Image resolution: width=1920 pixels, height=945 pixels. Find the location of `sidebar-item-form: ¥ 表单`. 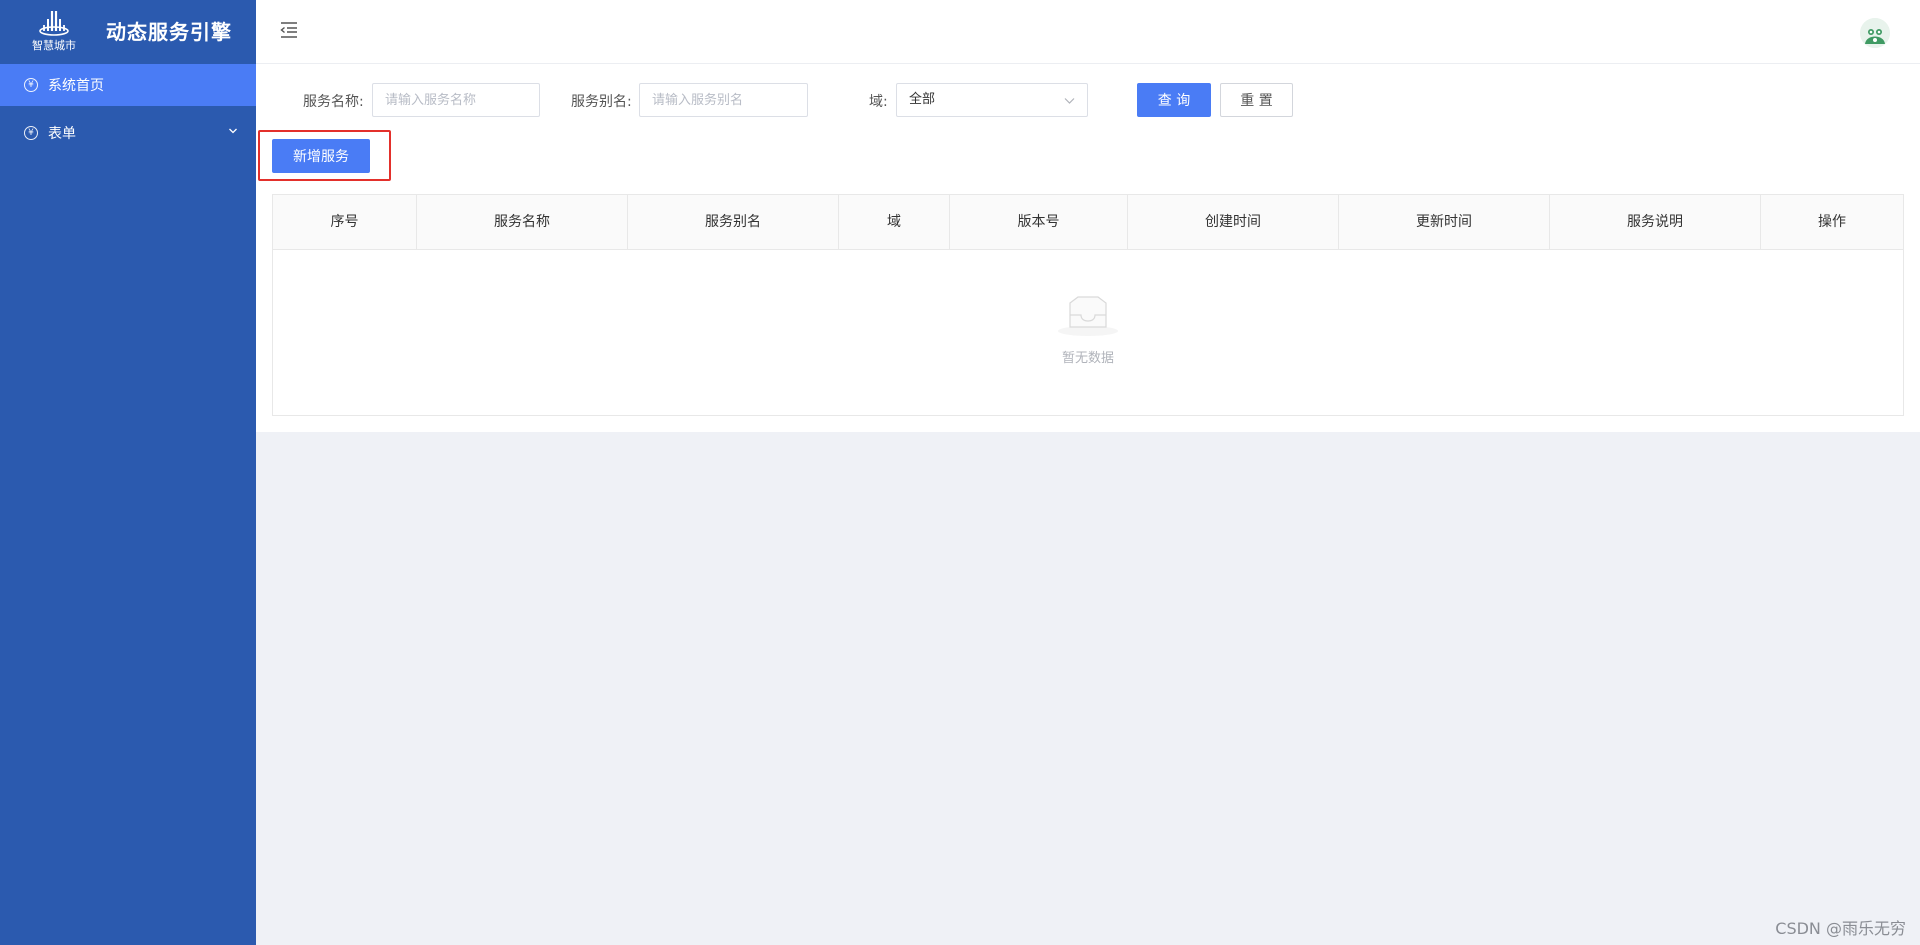

sidebar-item-form: ¥ 表单 is located at coordinates (128, 133).